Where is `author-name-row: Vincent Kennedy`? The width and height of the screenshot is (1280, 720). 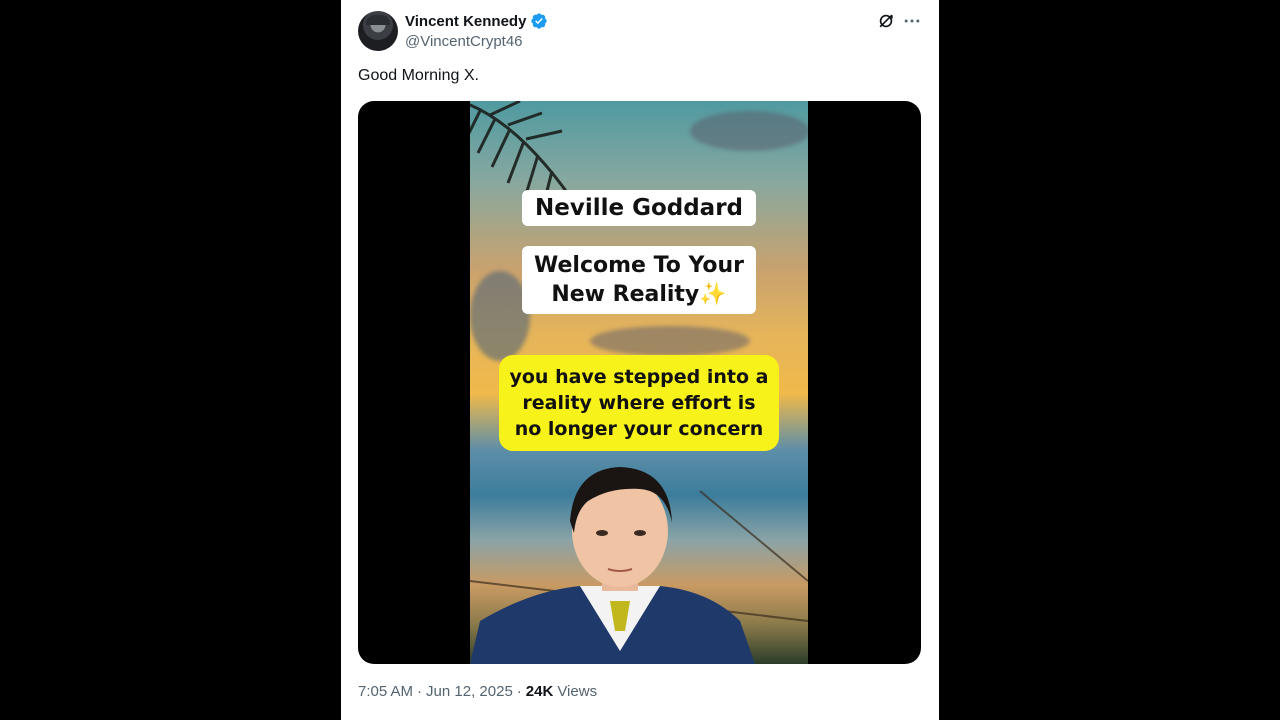 author-name-row: Vincent Kennedy is located at coordinates (476, 21).